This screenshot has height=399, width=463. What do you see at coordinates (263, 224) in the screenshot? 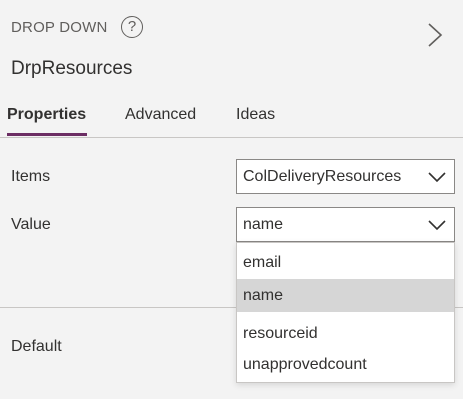
I see `value-dropdown-value: name` at bounding box center [263, 224].